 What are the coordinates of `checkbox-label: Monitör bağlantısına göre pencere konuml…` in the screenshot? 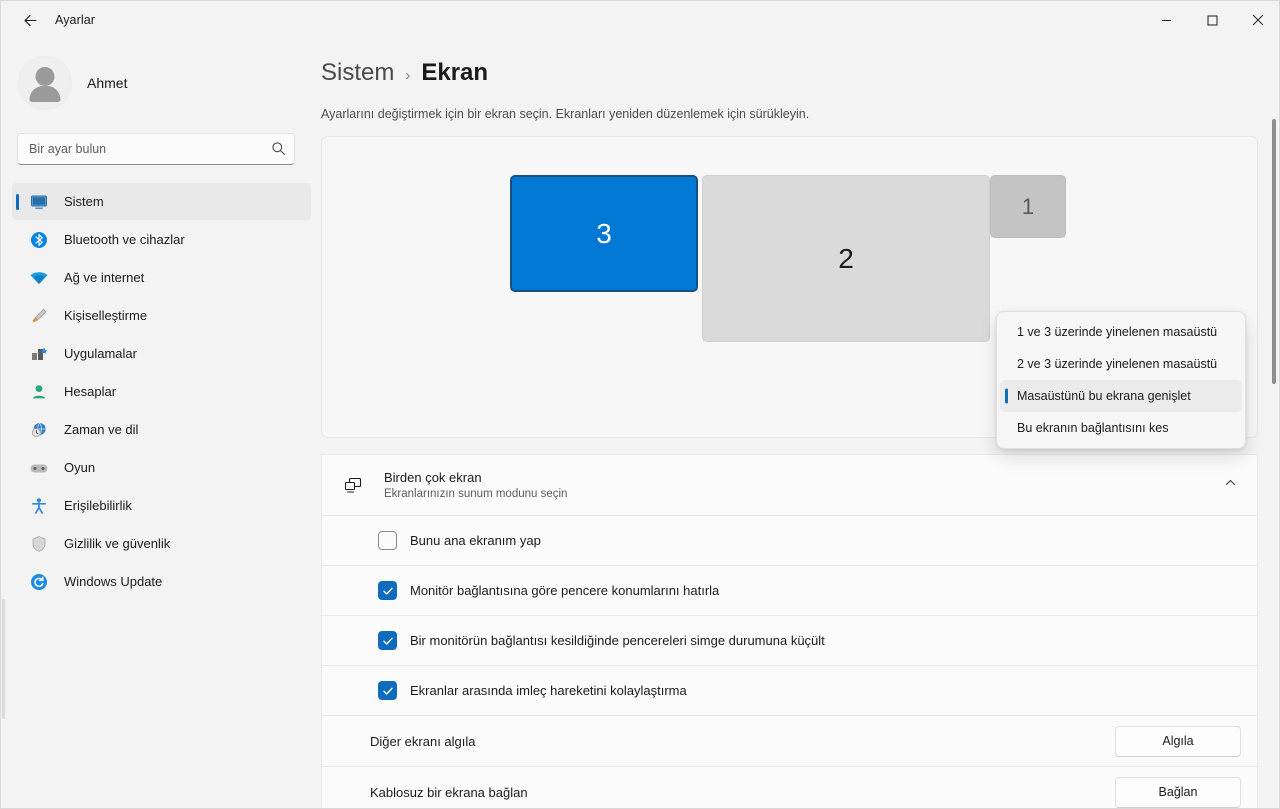 It's located at (565, 590).